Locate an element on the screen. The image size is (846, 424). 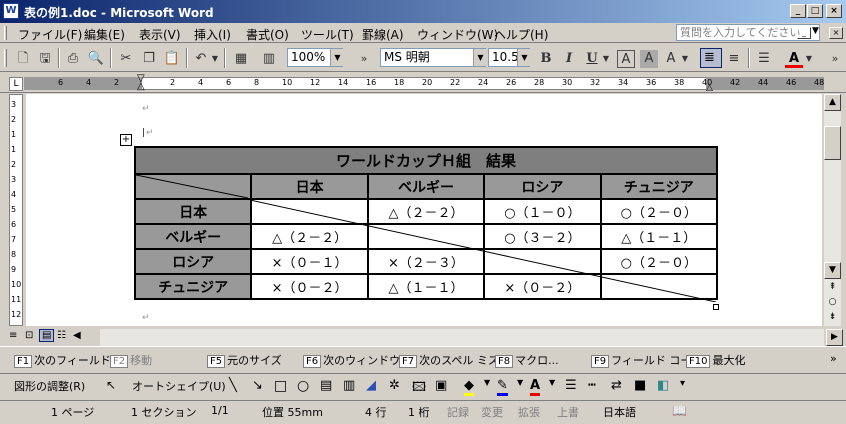
menu-view: 表示(V) is located at coordinates (160, 34).